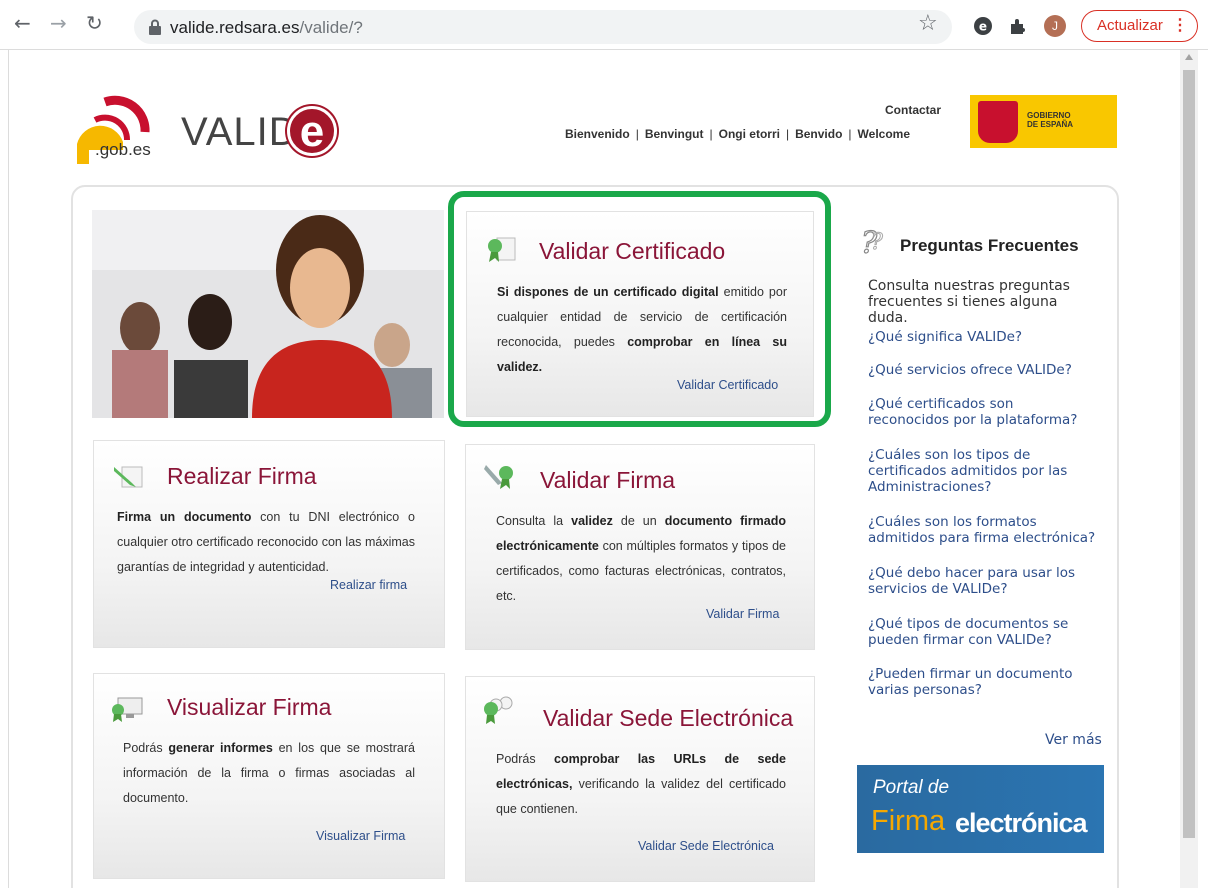 The image size is (1208, 888). I want to click on scroll-up-icon, so click(1189, 57).